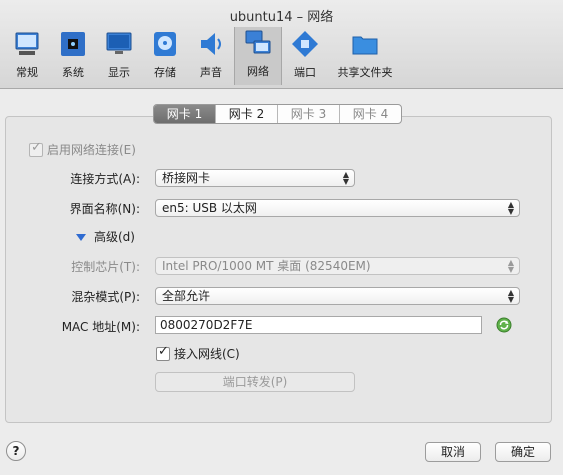  Describe the element at coordinates (73, 44) in the screenshot. I see `chip-icon` at that location.